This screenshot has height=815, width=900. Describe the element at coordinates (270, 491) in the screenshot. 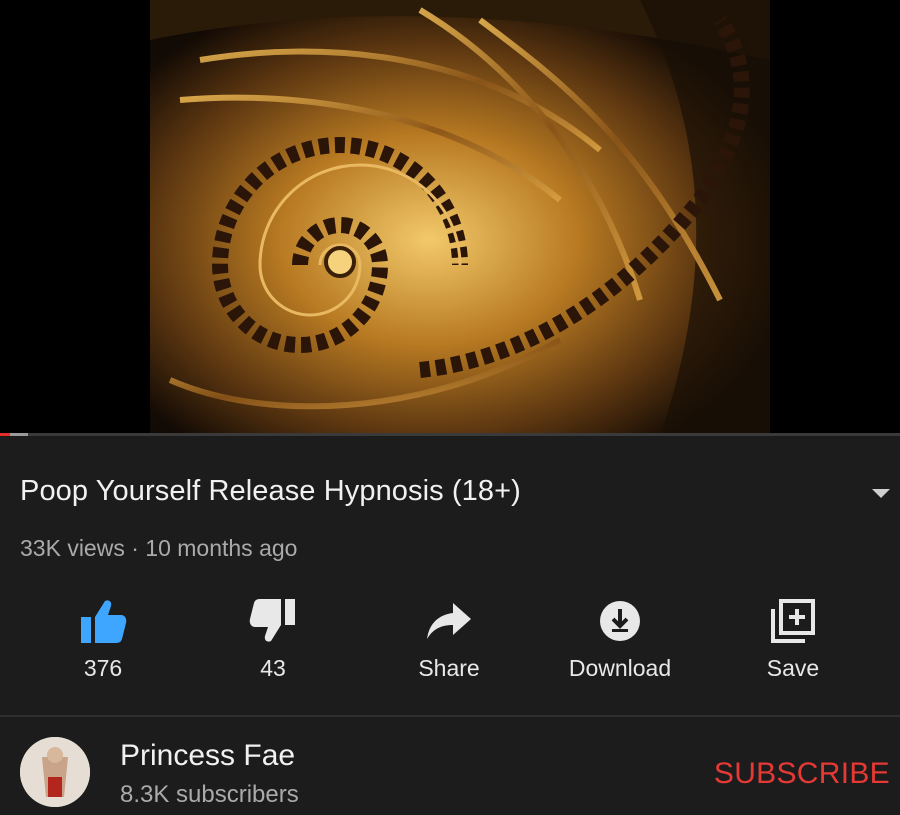

I see `video-title: Poop Yourself Release Hypnosis (18+)` at that location.